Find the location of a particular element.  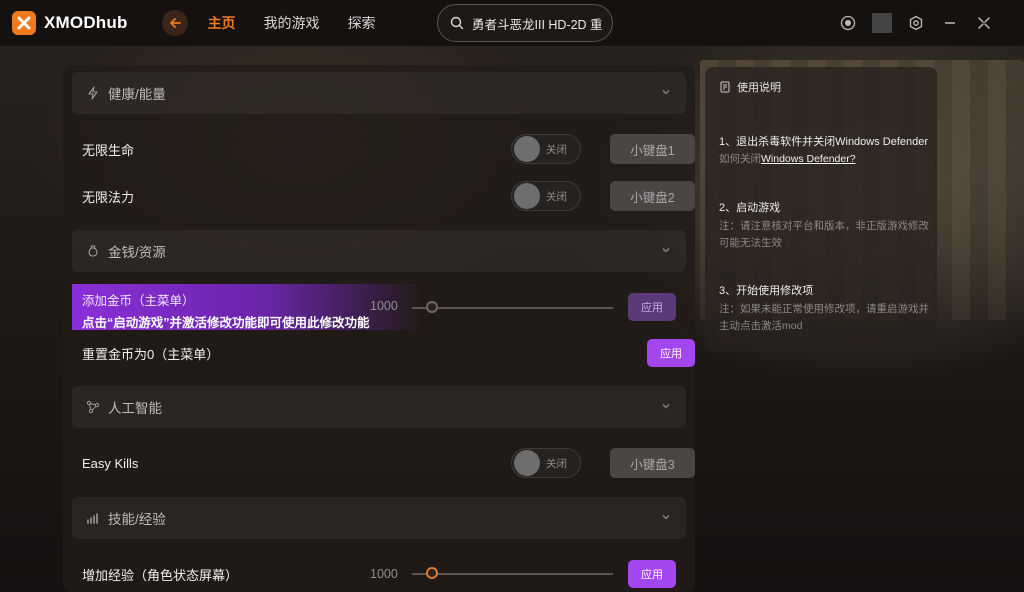

step-3: 3、开始使用修改项 is located at coordinates (766, 291).